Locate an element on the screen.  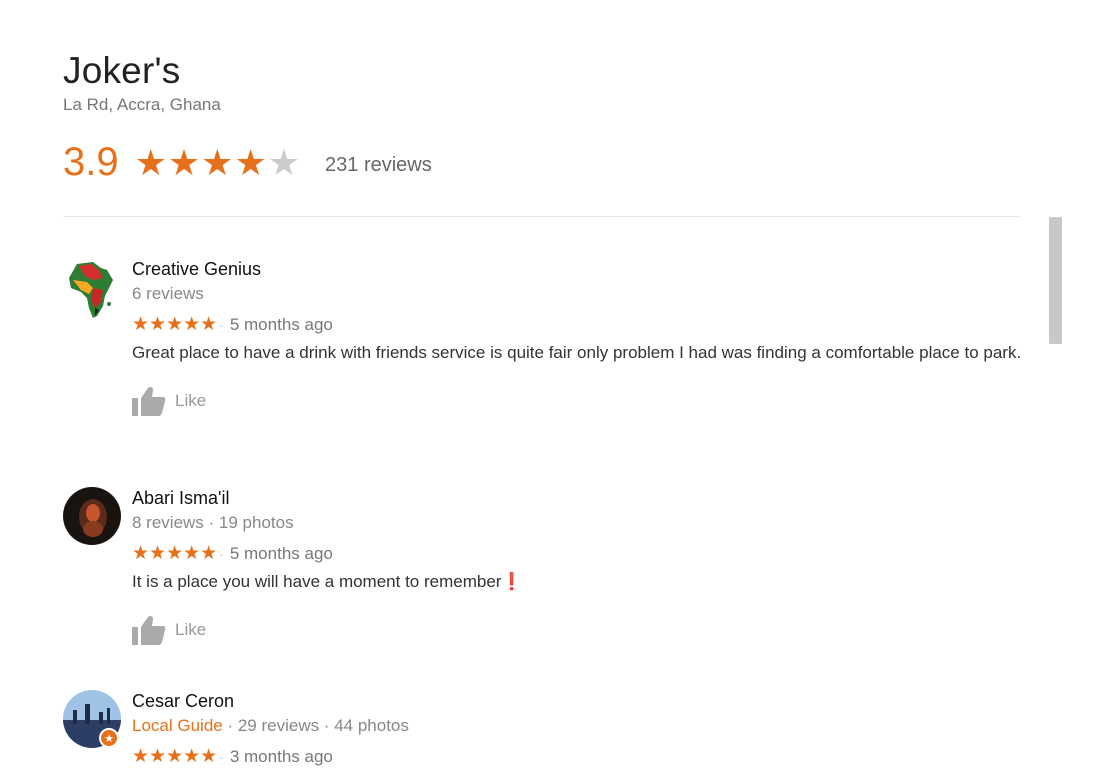
review-time: 3 months ago is located at coordinates (281, 756).